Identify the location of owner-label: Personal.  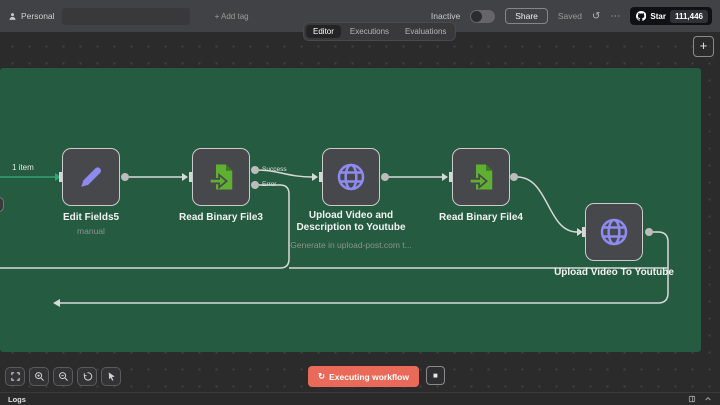
(38, 16).